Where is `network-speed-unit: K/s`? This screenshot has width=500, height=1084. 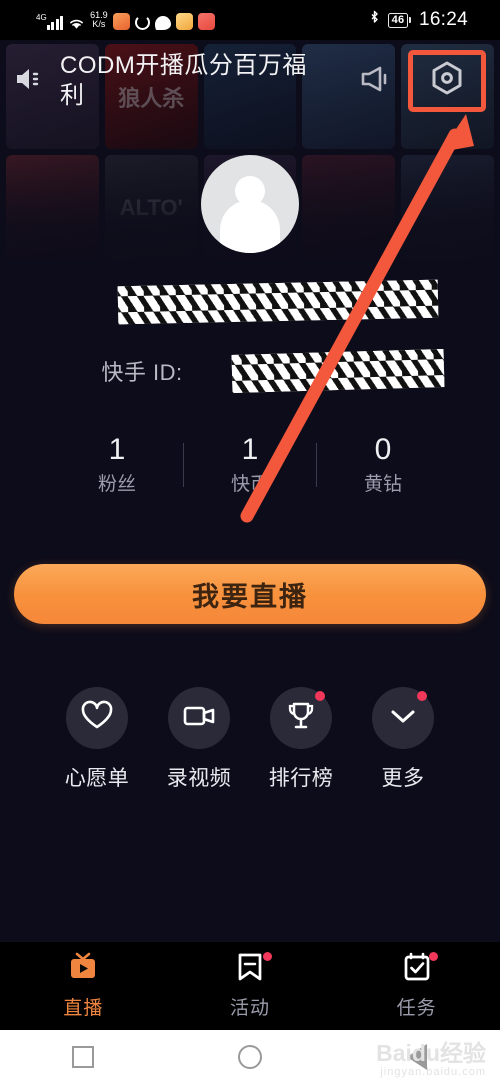
network-speed-unit: K/s is located at coordinates (99, 24).